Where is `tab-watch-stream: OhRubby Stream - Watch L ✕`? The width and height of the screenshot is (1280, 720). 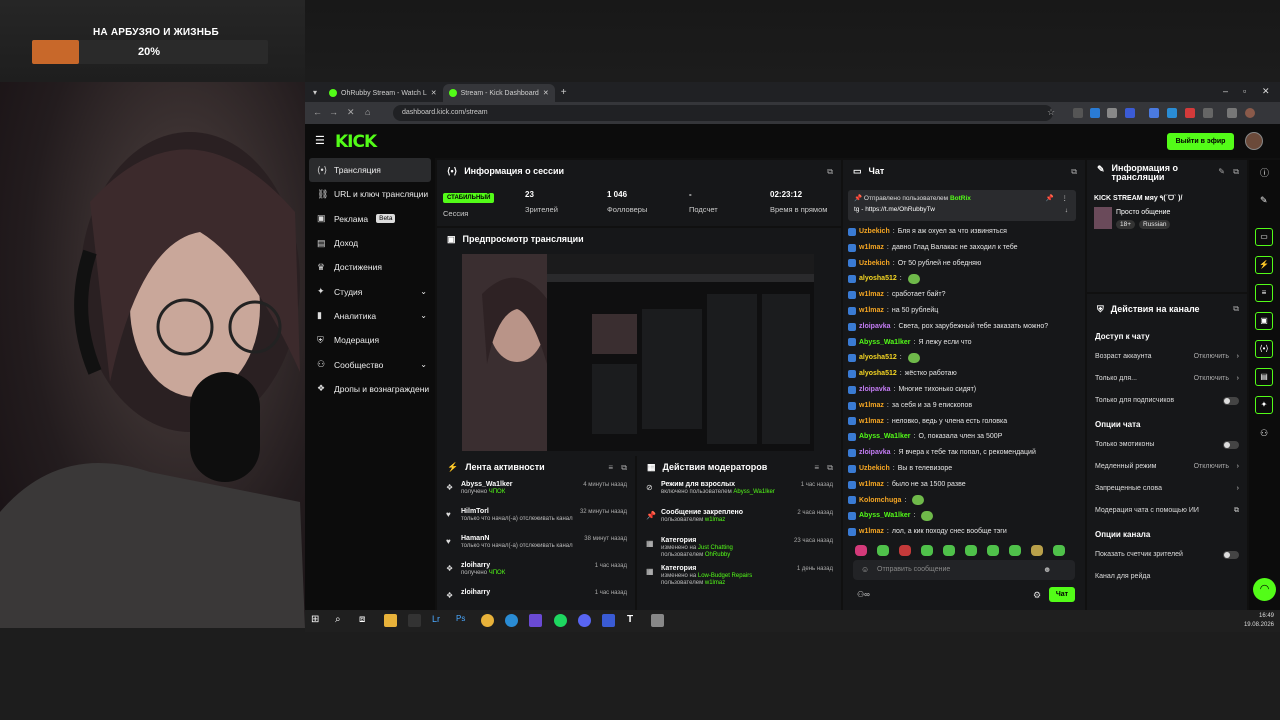 tab-watch-stream: OhRubby Stream - Watch L ✕ is located at coordinates (383, 93).